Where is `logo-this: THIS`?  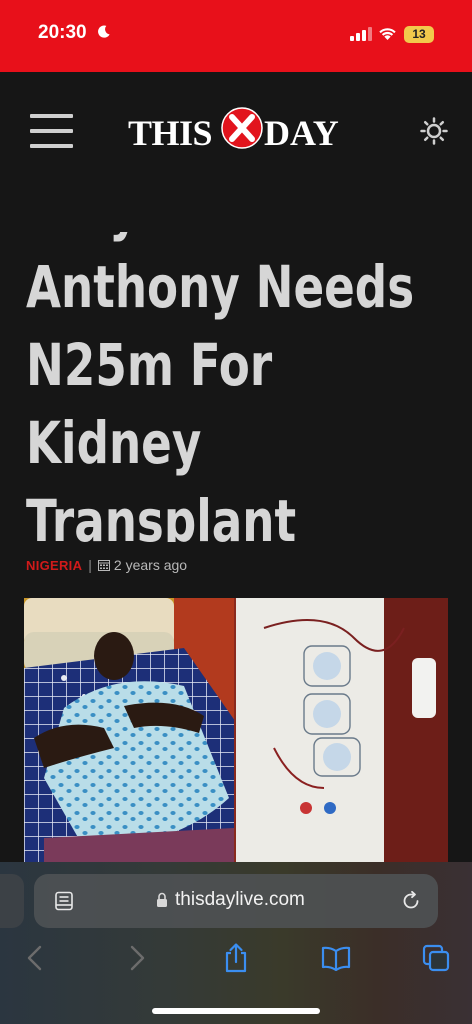 logo-this: THIS is located at coordinates (170, 133).